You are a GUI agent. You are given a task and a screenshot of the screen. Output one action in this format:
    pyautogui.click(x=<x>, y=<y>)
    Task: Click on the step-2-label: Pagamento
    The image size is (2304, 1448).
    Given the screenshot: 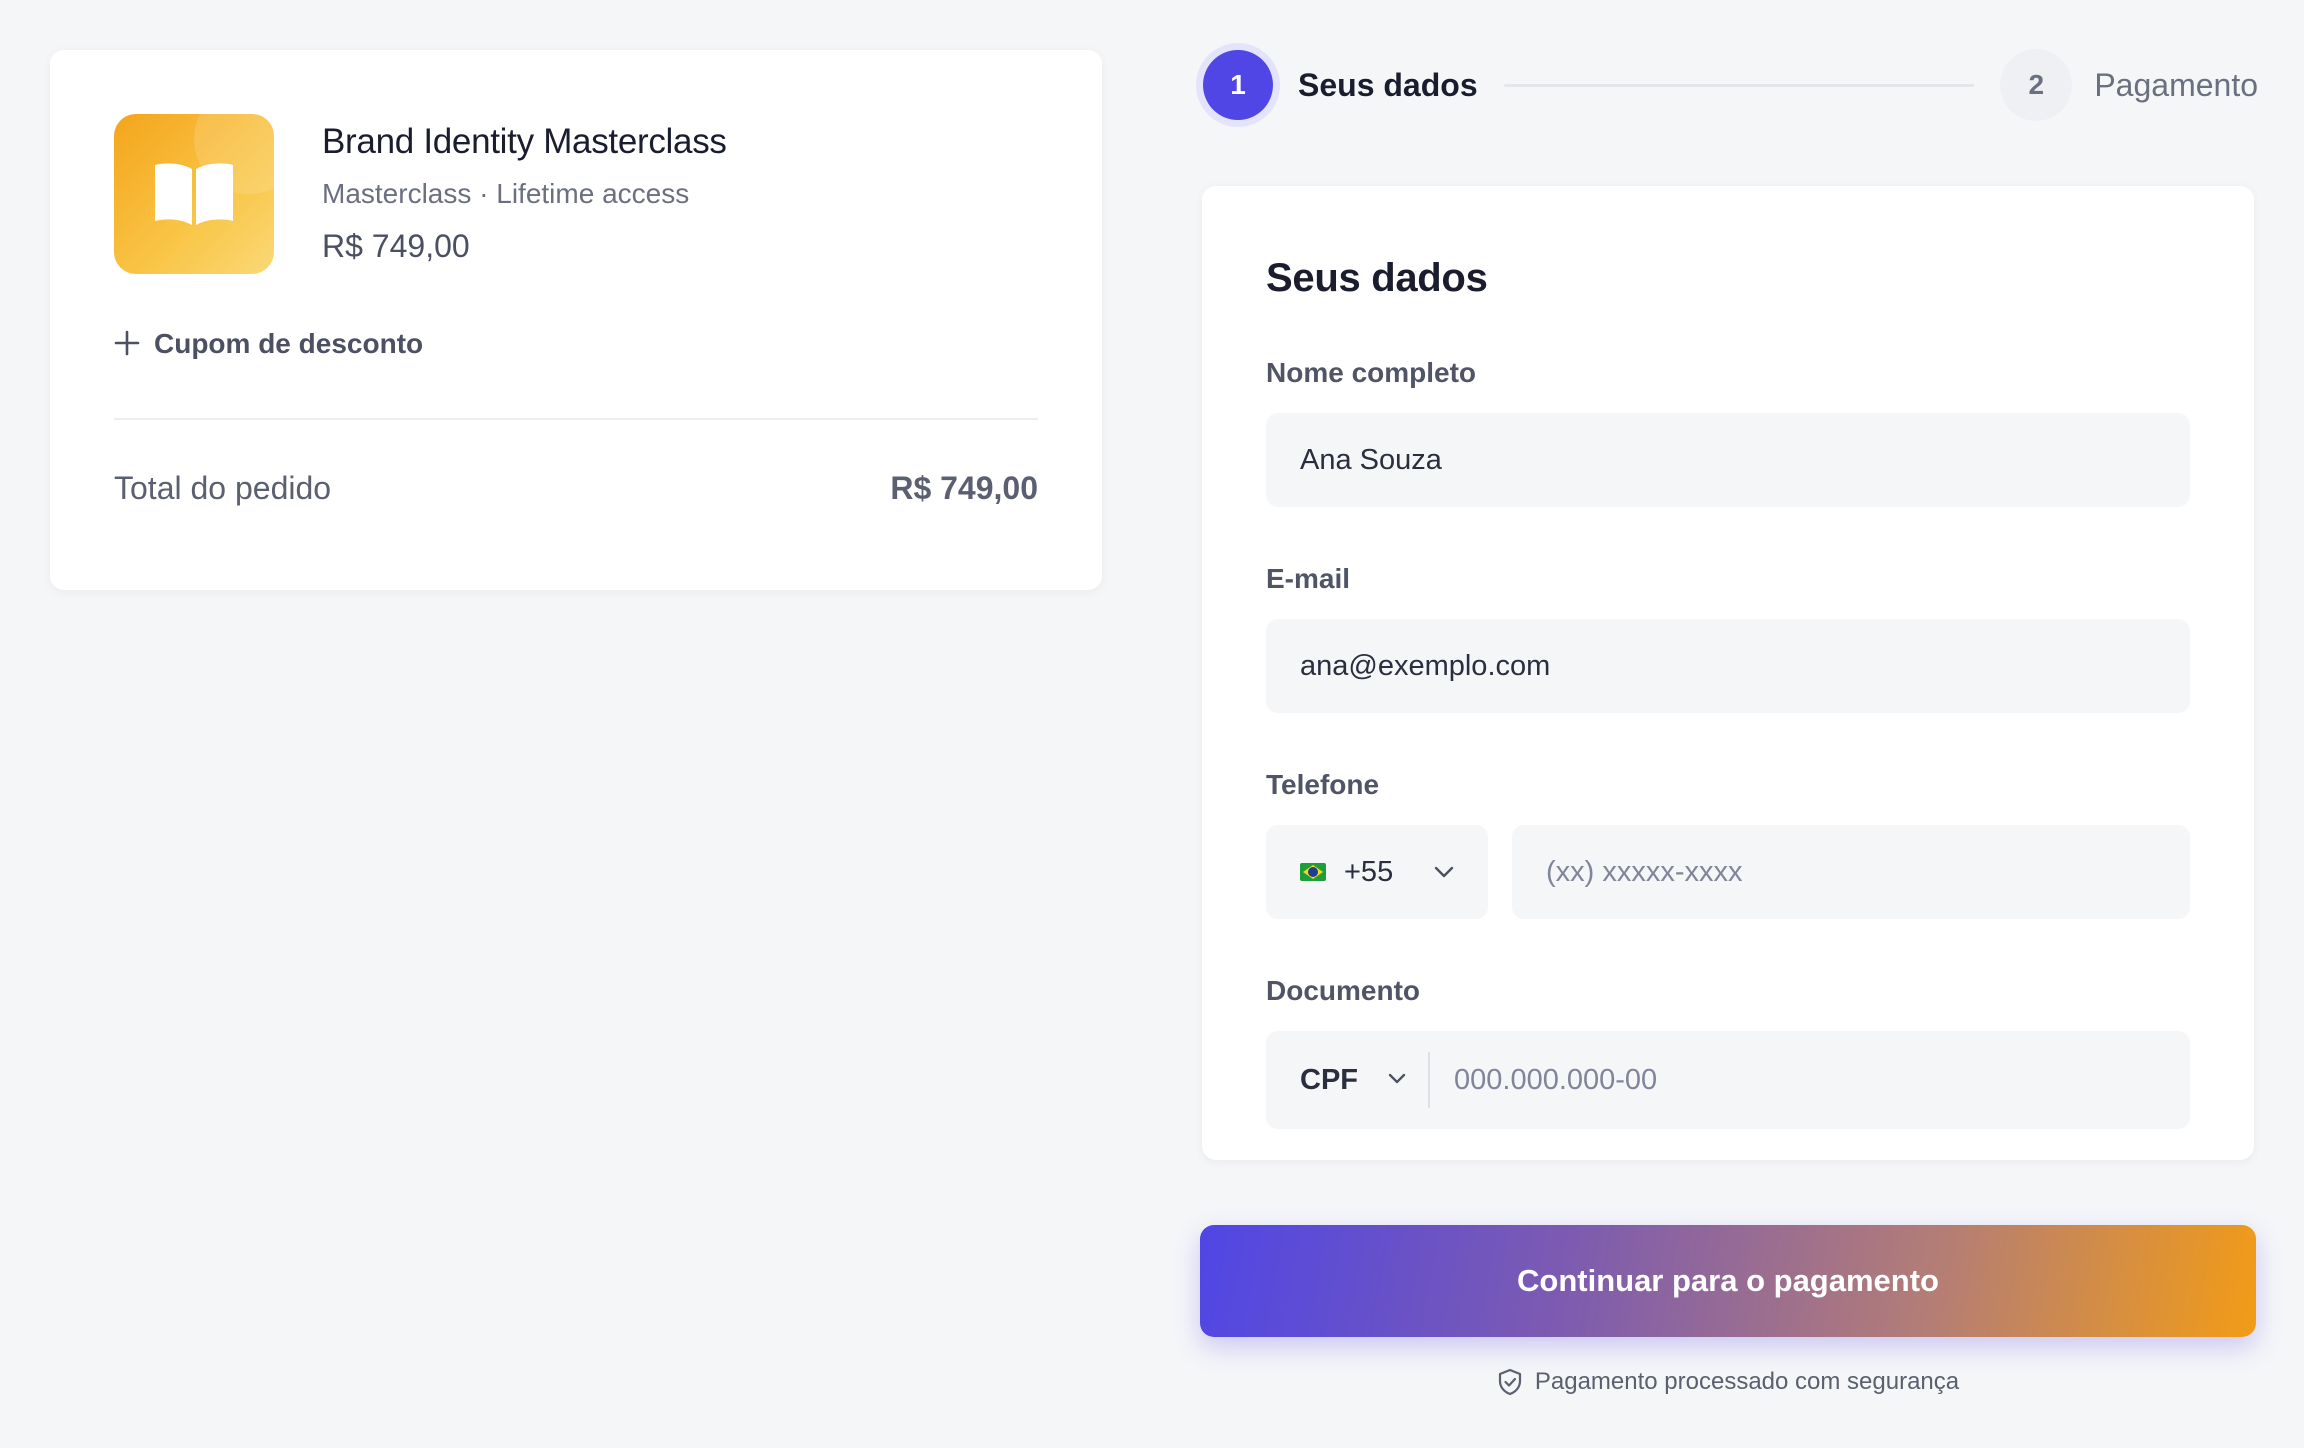 What is the action you would take?
    pyautogui.click(x=2176, y=84)
    